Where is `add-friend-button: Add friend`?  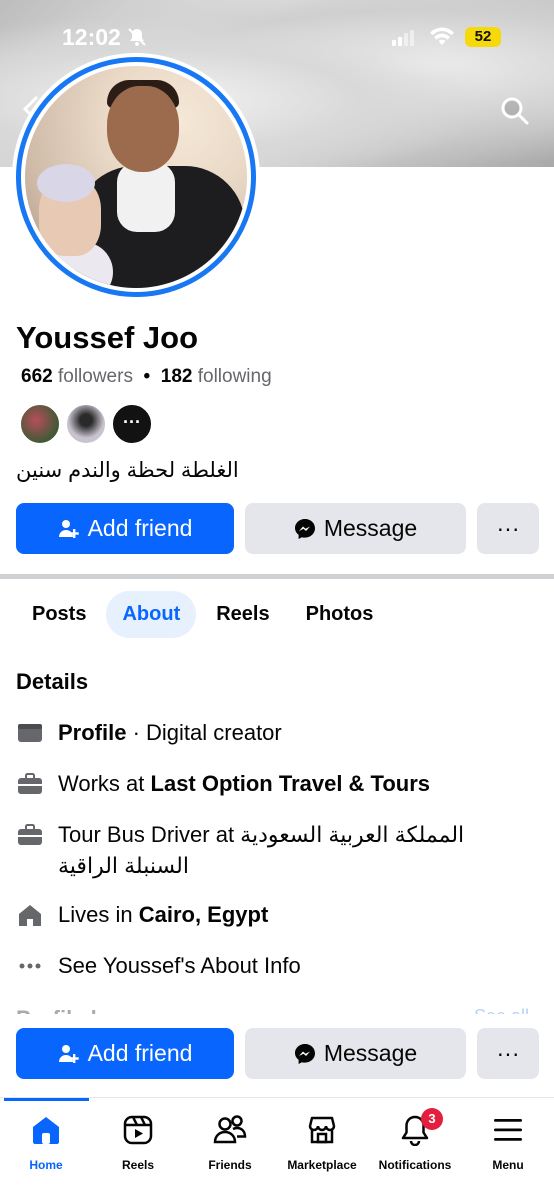
add-friend-button: Add friend is located at coordinates (125, 528).